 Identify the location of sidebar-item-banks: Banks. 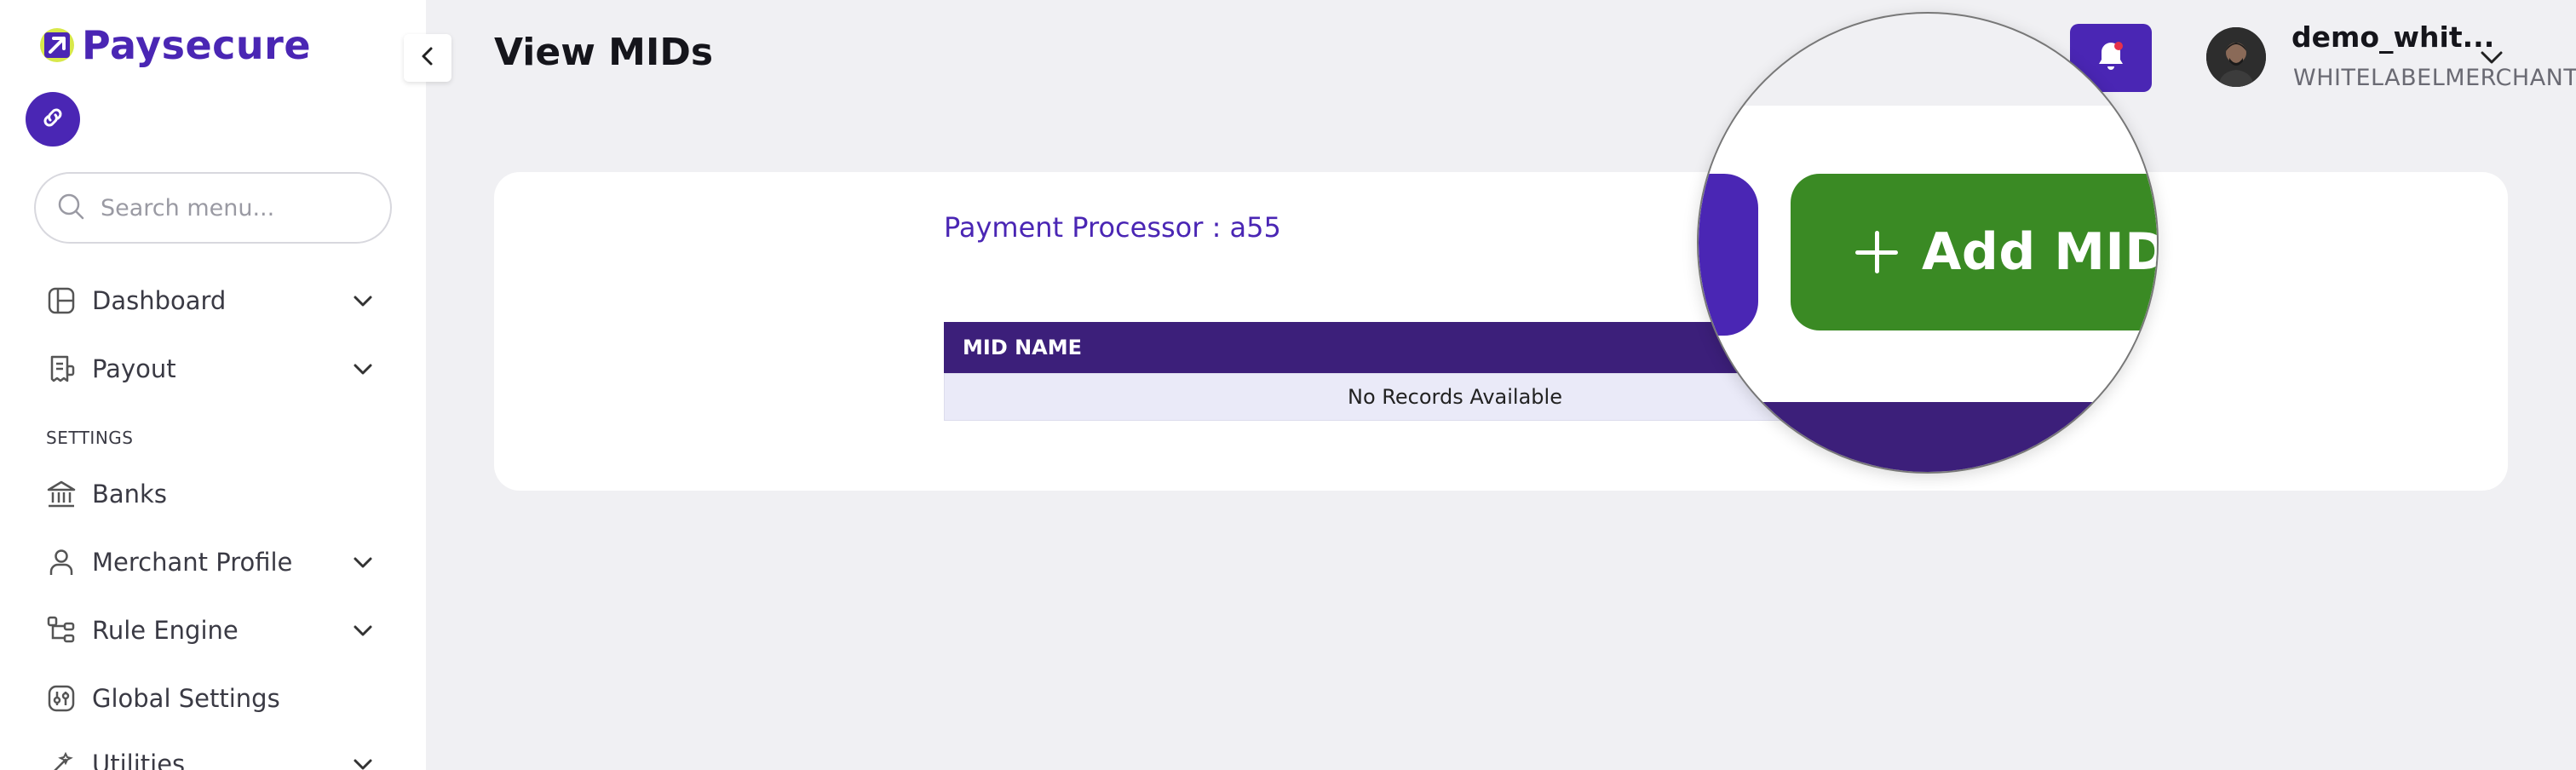
(211, 494).